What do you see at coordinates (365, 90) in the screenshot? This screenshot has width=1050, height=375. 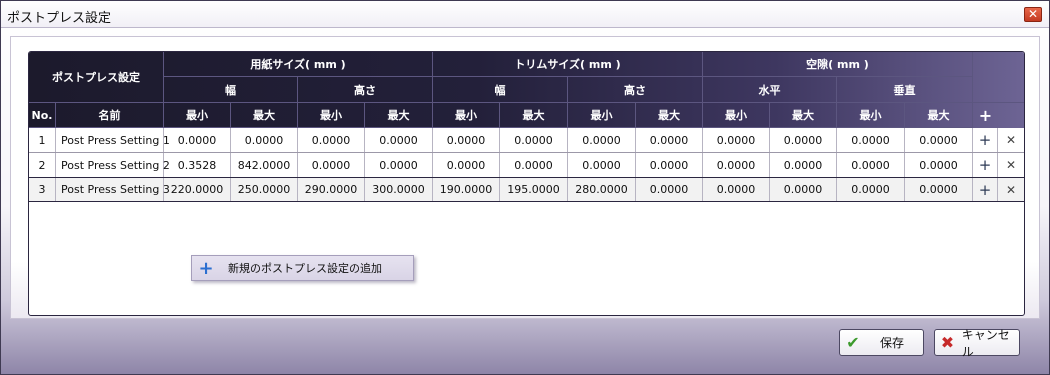 I see `header-paper-height: 高さ` at bounding box center [365, 90].